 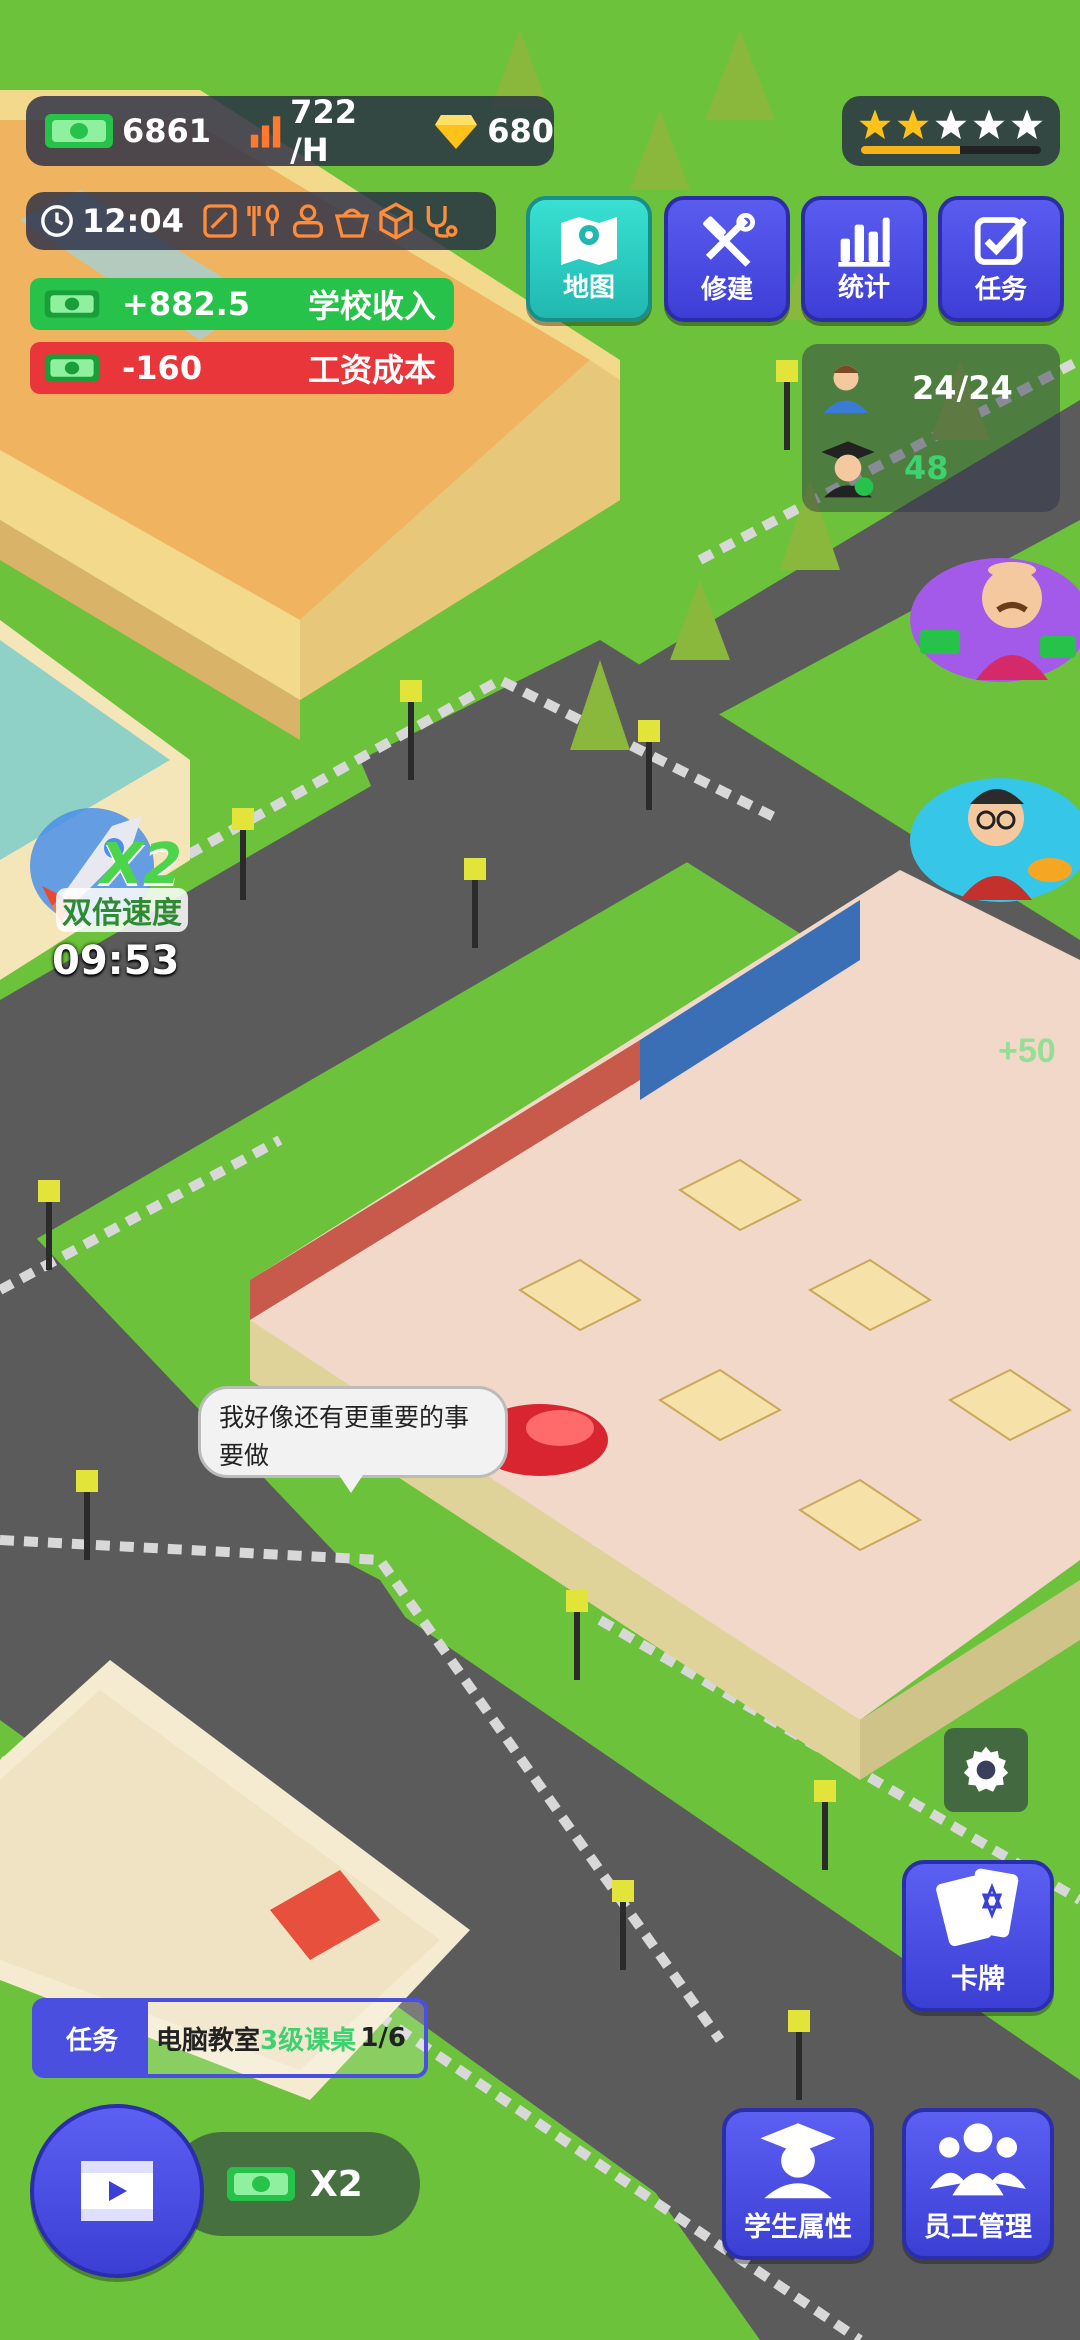 I want to click on speed-label: 双倍速度, so click(x=122, y=910).